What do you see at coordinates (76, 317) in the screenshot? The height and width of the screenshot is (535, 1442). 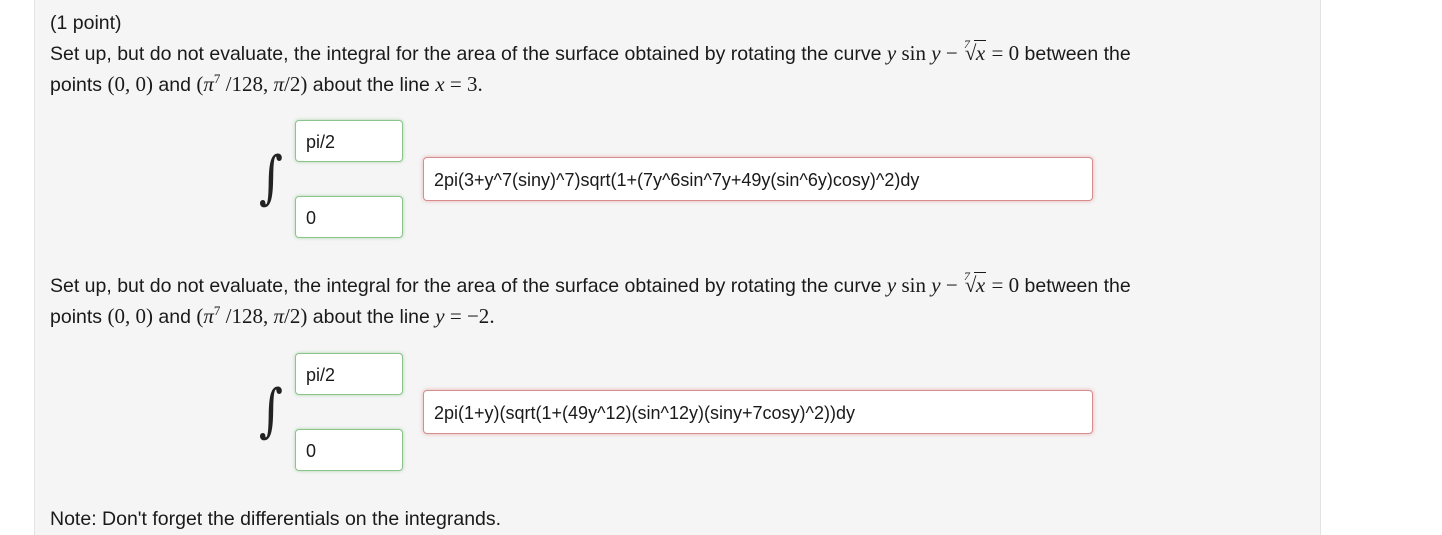 I see `part2-points-word: points` at bounding box center [76, 317].